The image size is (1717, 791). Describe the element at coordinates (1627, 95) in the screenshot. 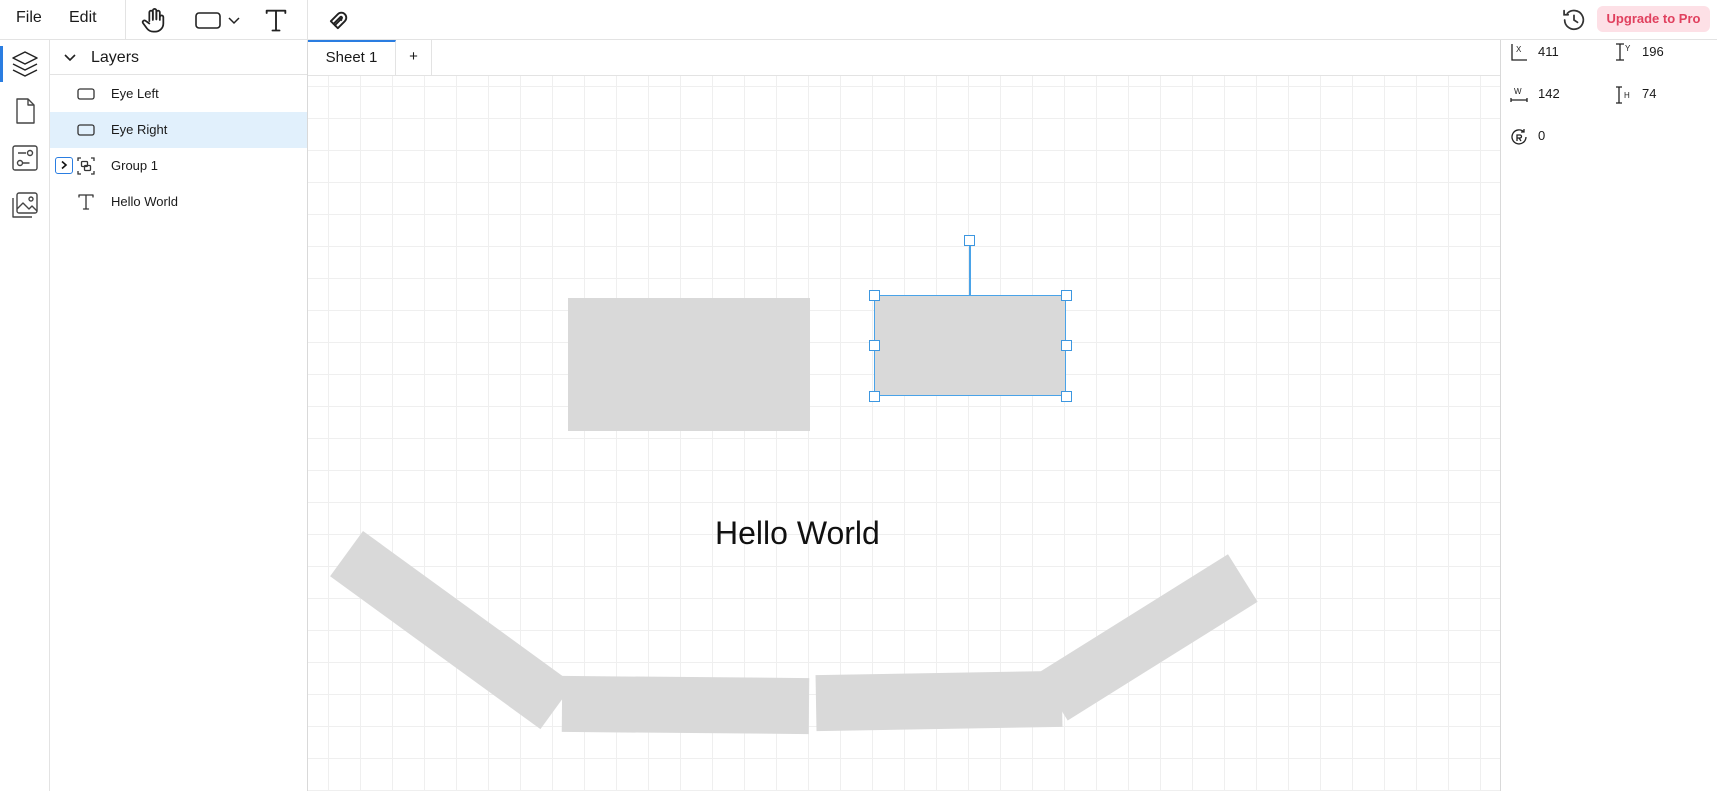

I see `svg-text: H` at that location.